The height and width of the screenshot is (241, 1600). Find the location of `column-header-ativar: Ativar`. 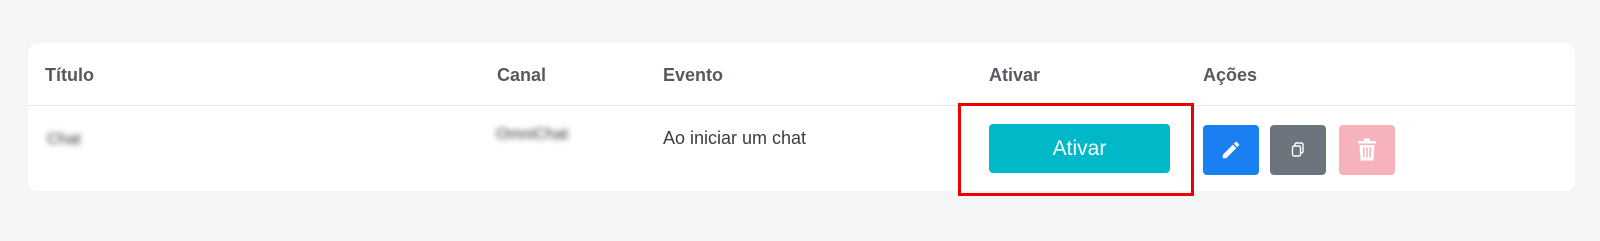

column-header-ativar: Ativar is located at coordinates (1015, 75).